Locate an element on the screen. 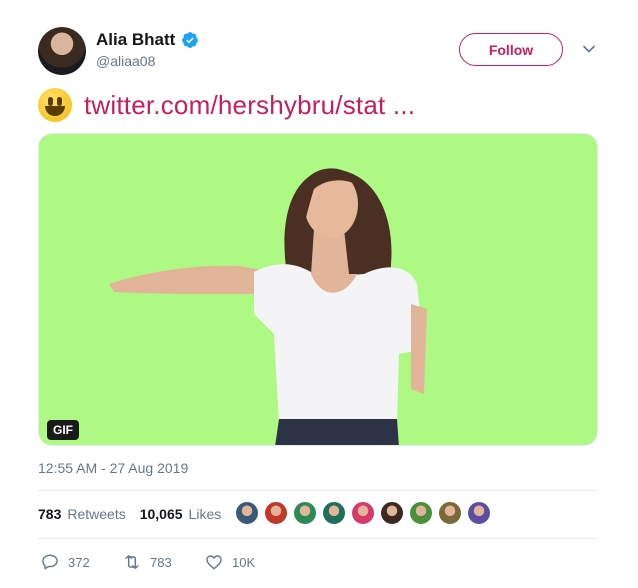 This screenshot has width=638, height=588. retweet-icon is located at coordinates (132, 562).